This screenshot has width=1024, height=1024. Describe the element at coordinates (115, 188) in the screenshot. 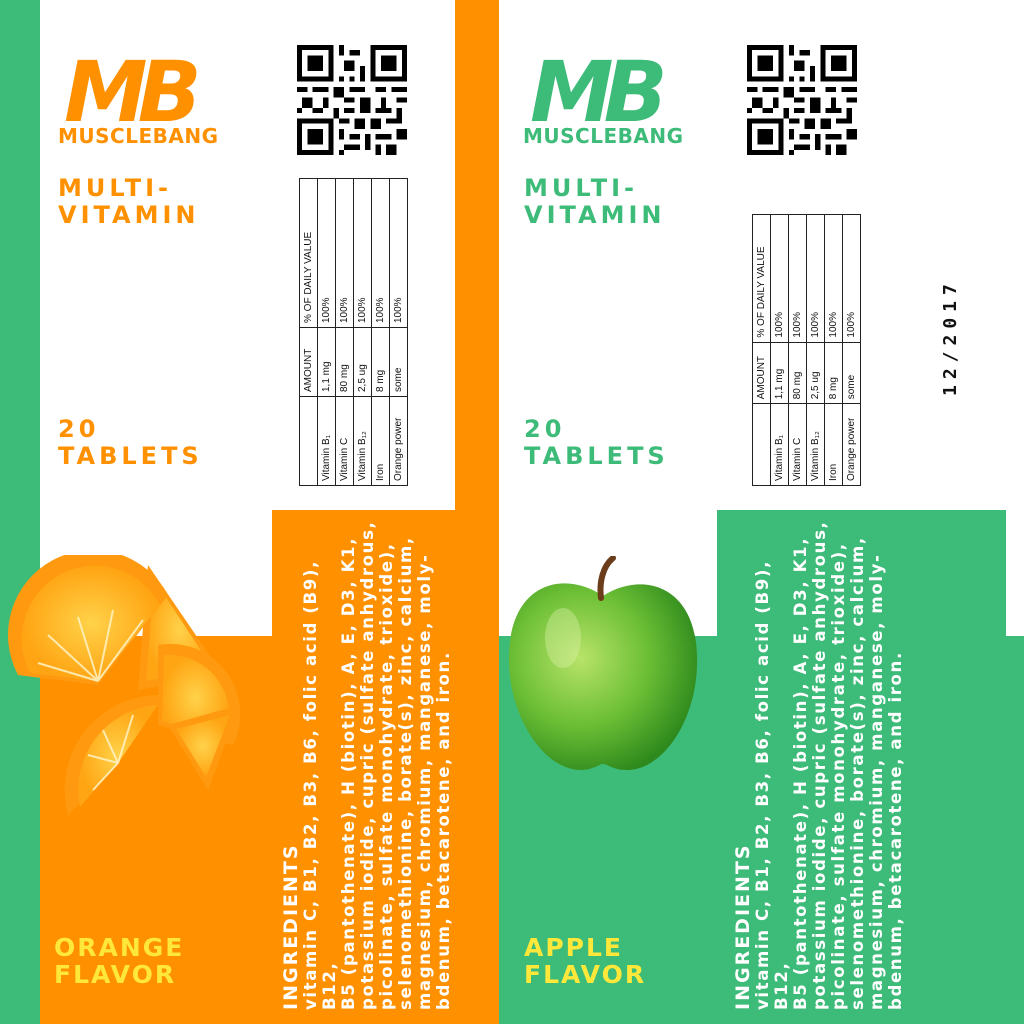

I see `left-product-line1: MULTI-` at that location.